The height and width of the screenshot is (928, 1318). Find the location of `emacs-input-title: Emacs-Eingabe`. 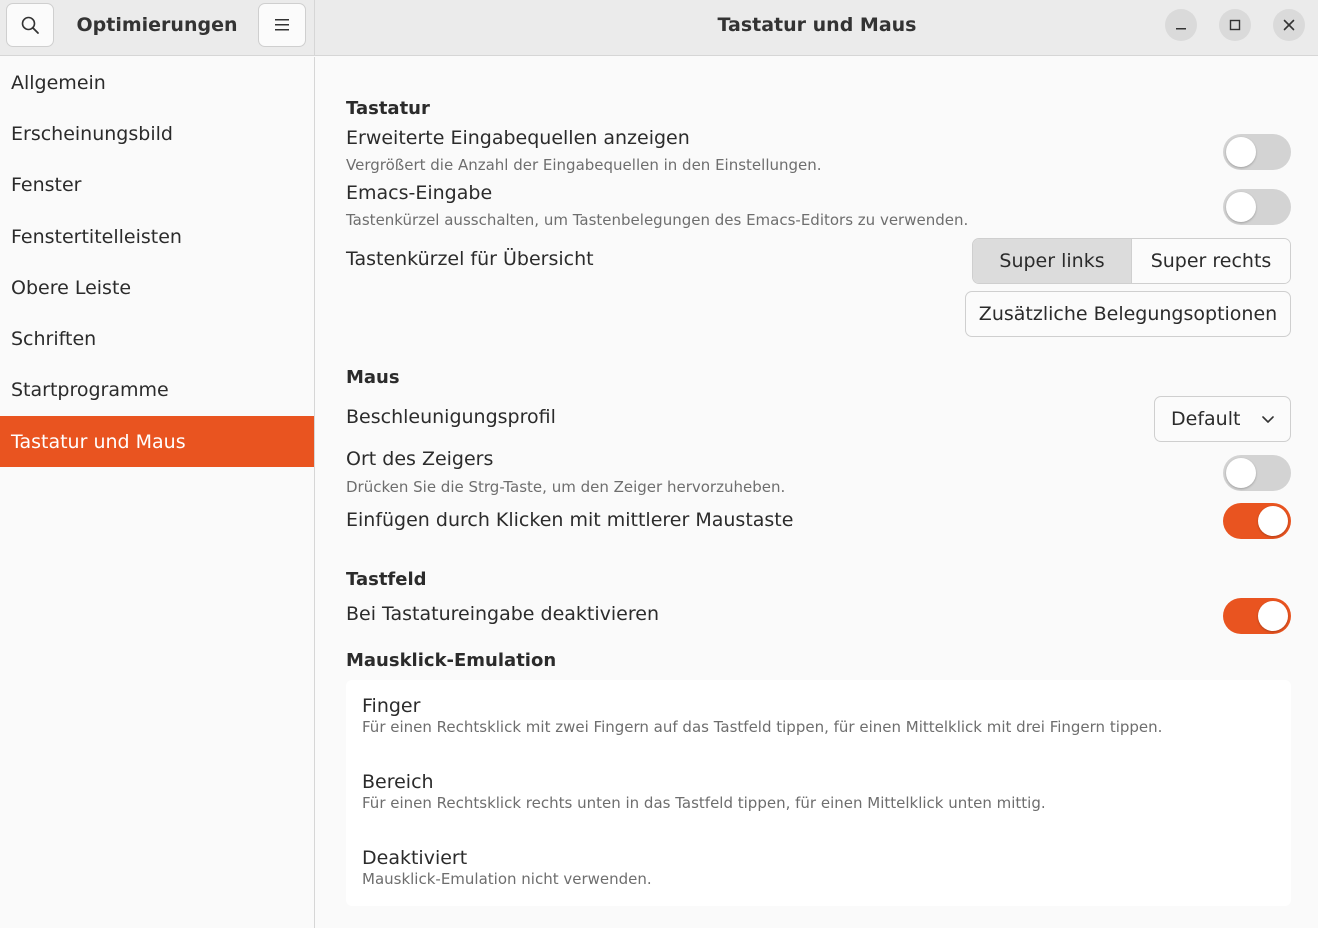

emacs-input-title: Emacs-Eingabe is located at coordinates (419, 193).